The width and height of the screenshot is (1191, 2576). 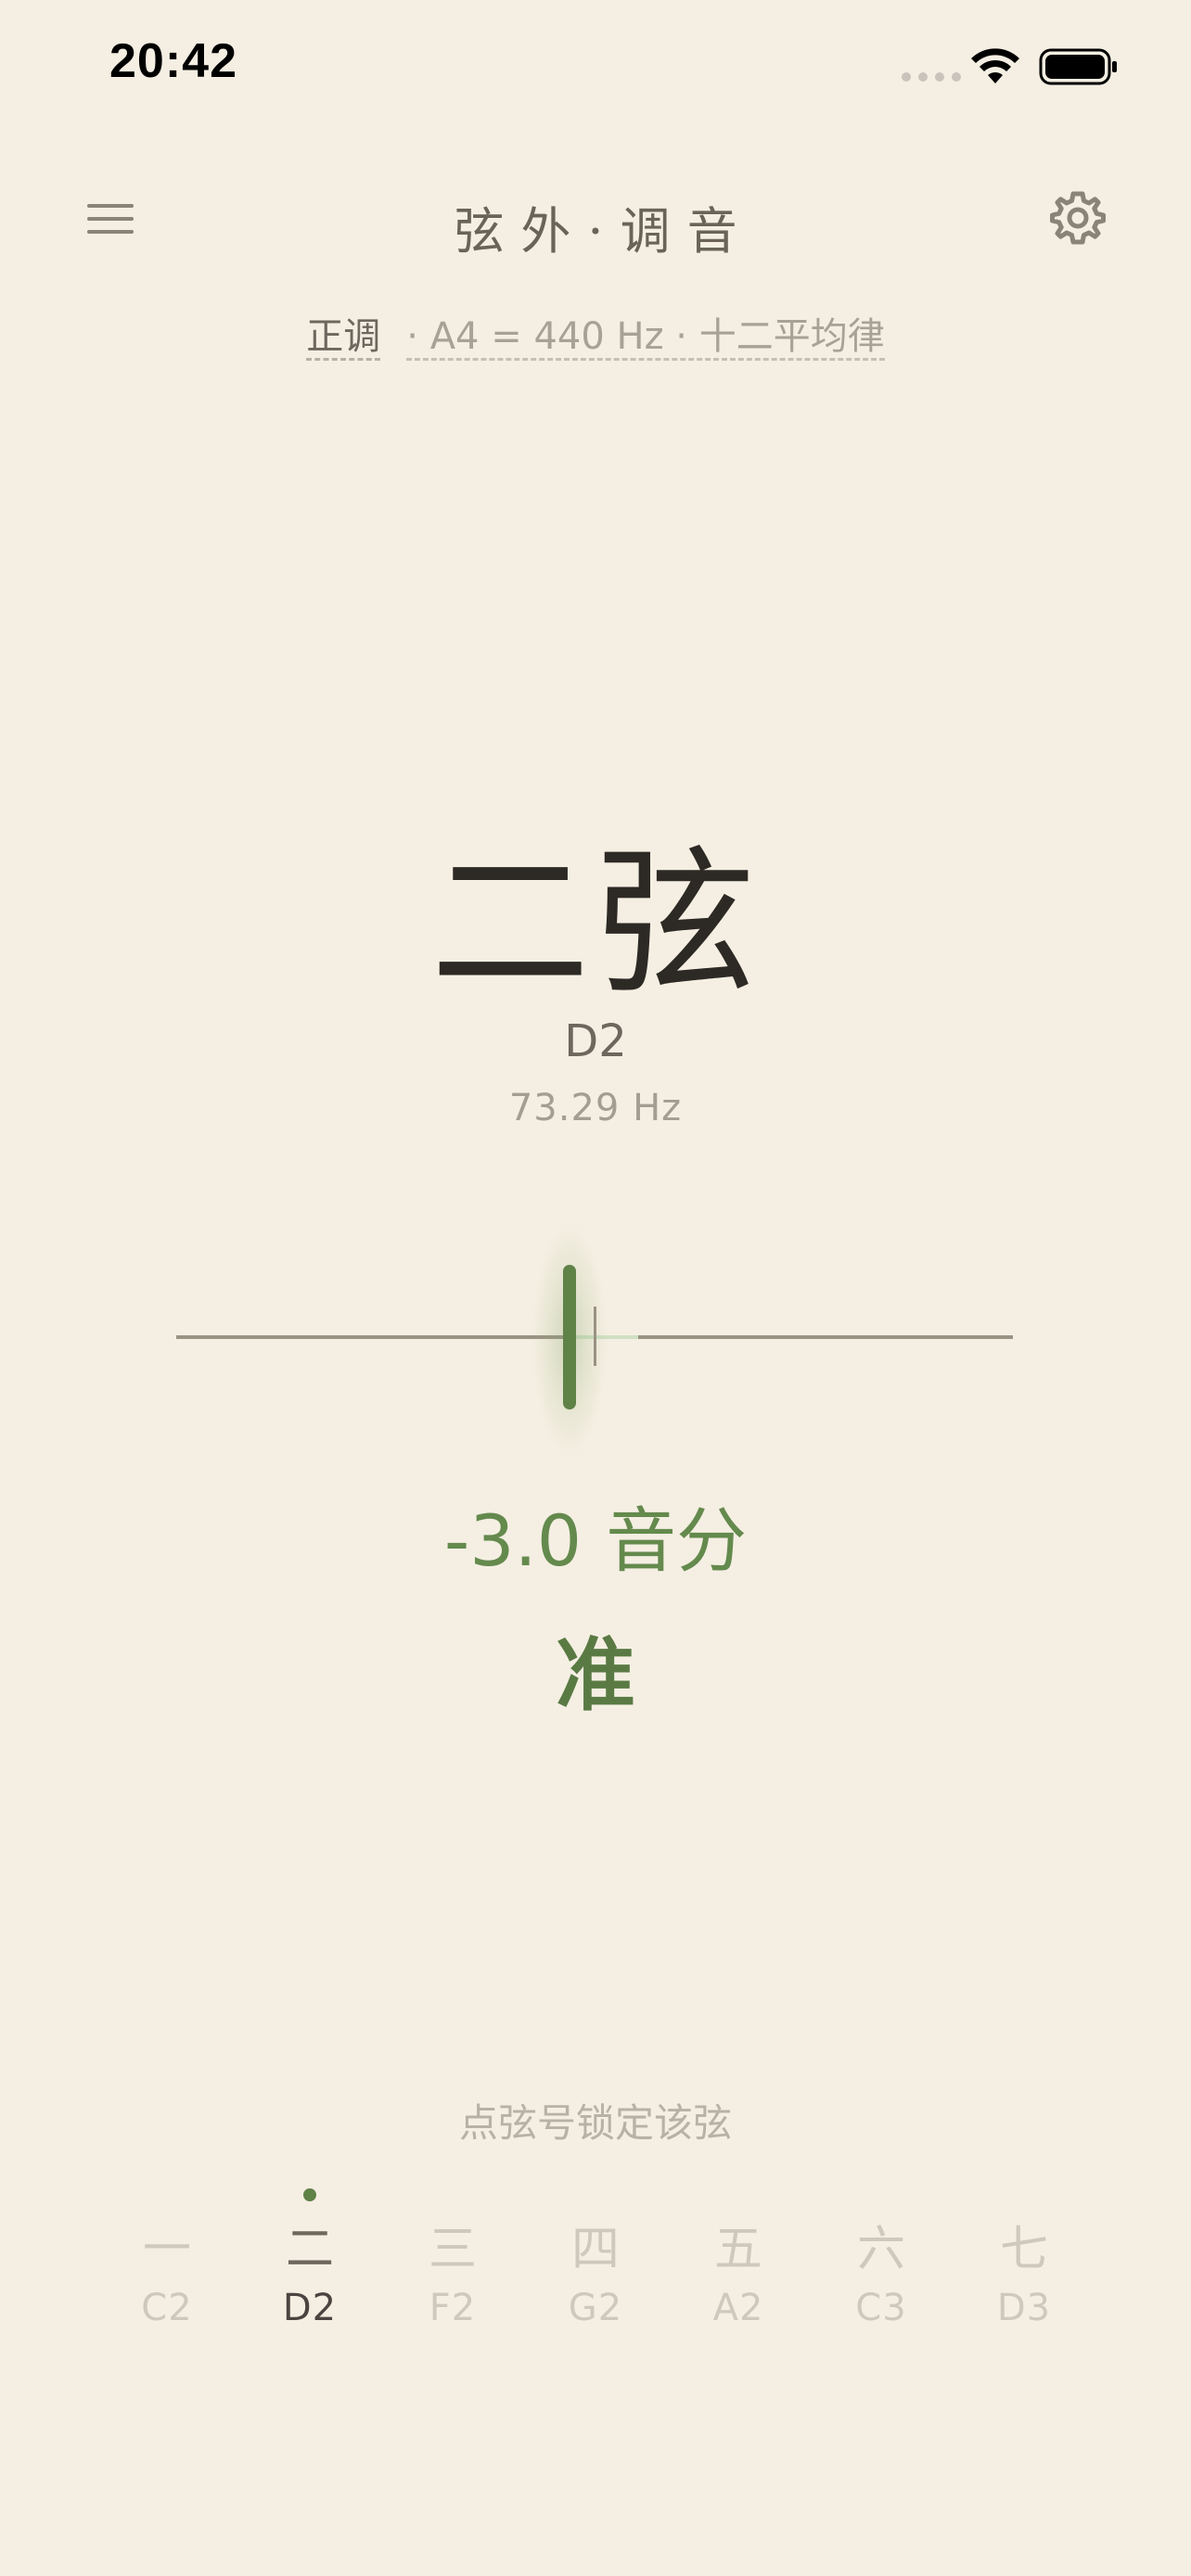 I want to click on reference-pitch-selector: · A4 = 440 Hz · 十二平均律, so click(x=645, y=338).